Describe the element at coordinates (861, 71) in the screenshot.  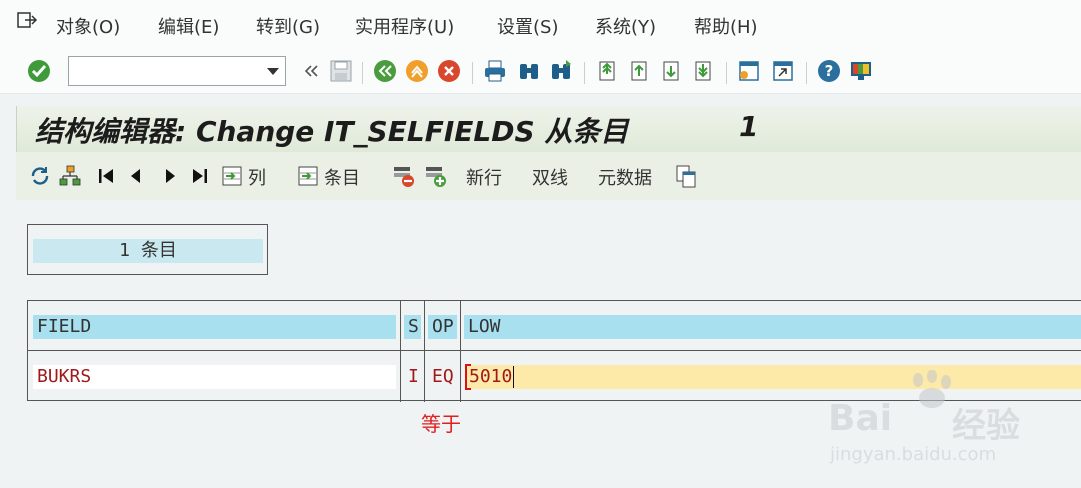
I see `layout-menu-icon` at that location.